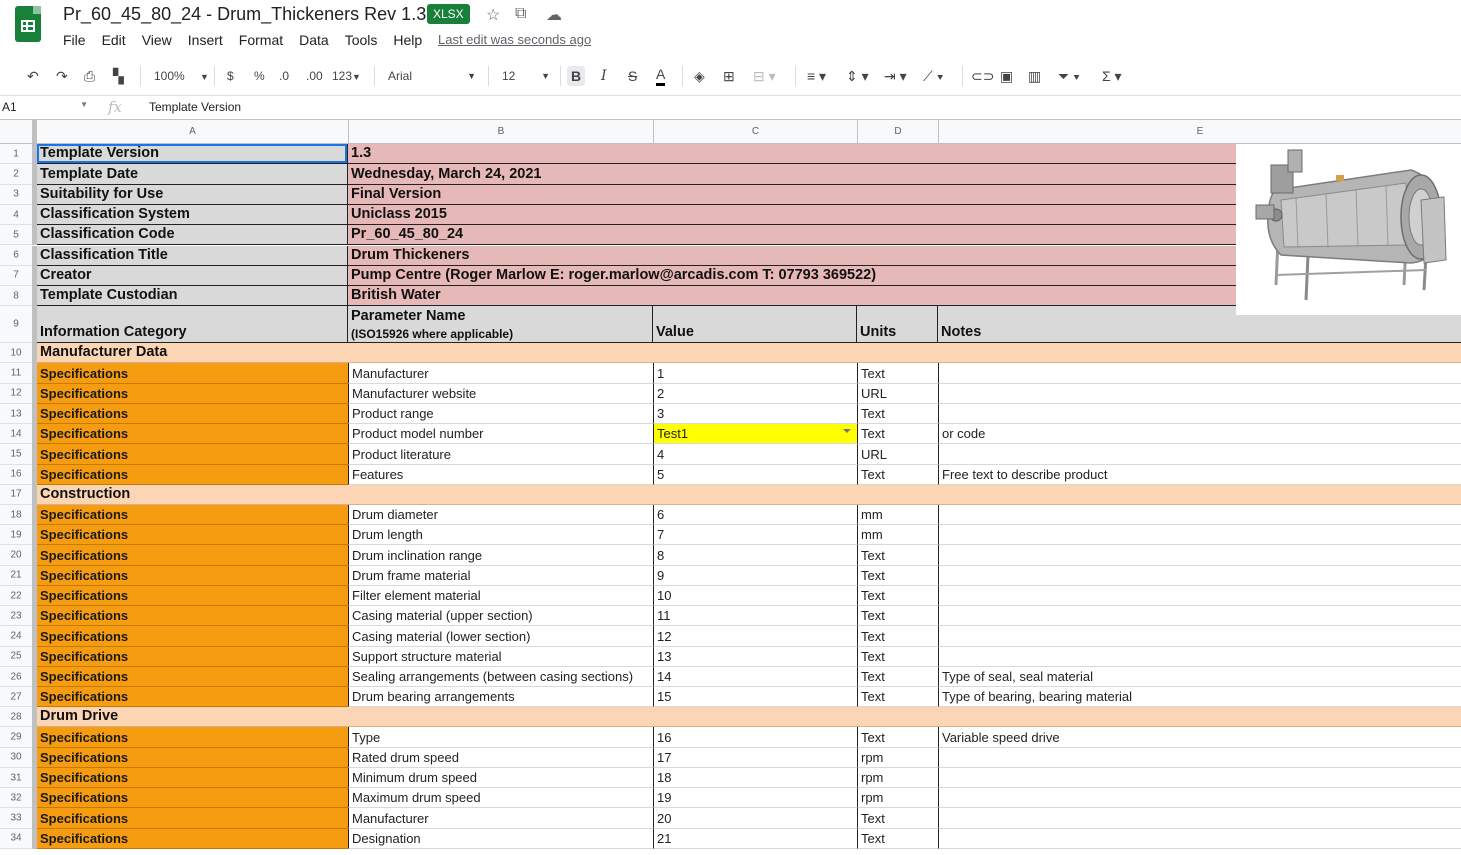 The width and height of the screenshot is (1461, 855). I want to click on row-header: 20, so click(16, 555).